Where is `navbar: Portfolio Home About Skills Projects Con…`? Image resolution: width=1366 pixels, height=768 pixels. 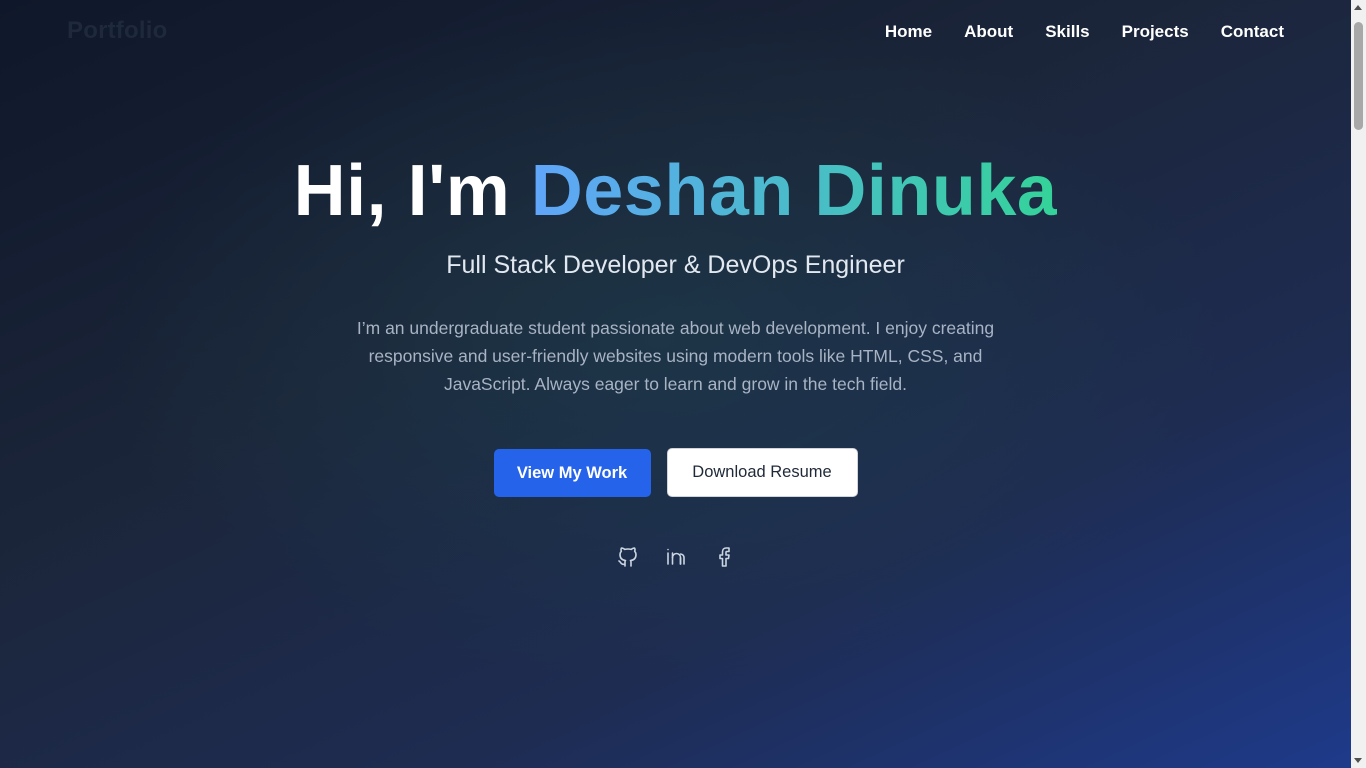 navbar: Portfolio Home About Skills Projects Con… is located at coordinates (675, 32).